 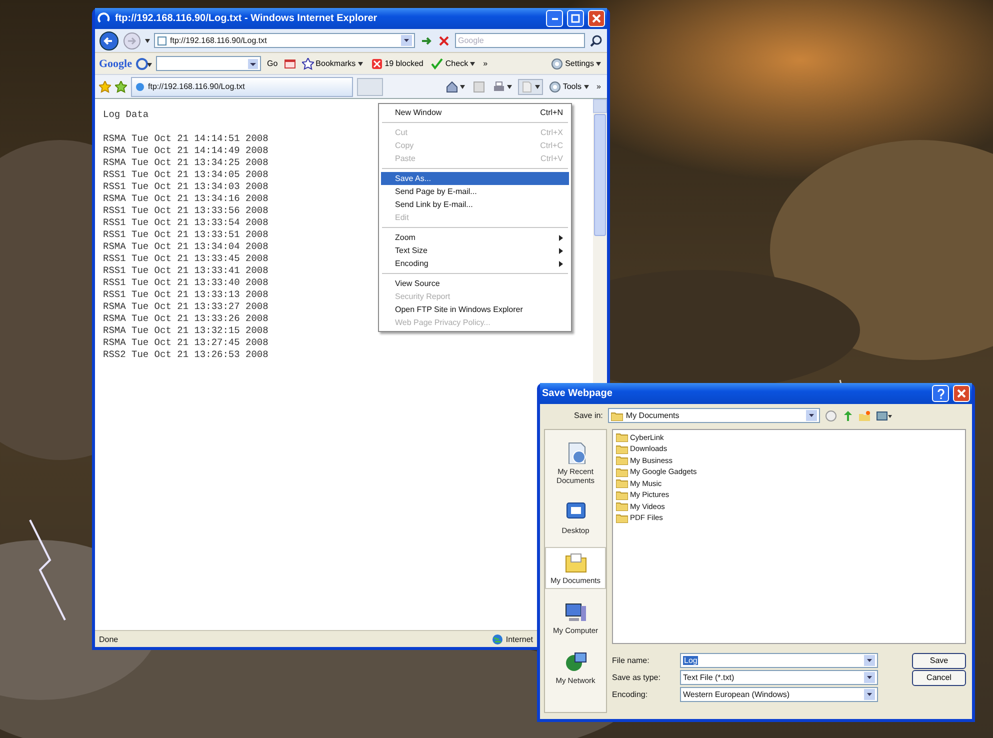 What do you see at coordinates (185, 343) in the screenshot?
I see `log-line: RSMA Tue Oct 21 13:27:45 2008` at bounding box center [185, 343].